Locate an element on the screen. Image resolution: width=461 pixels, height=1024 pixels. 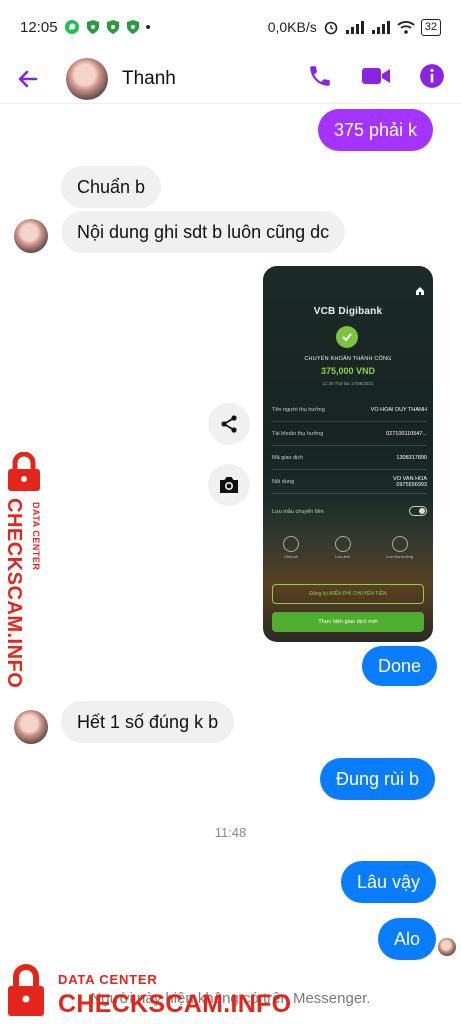
alarm-icon is located at coordinates (331, 27).